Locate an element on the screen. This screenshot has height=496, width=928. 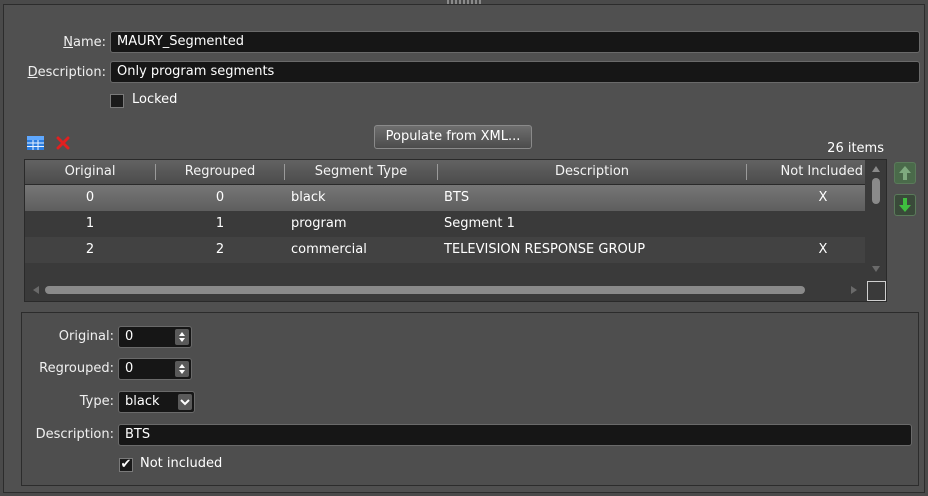
not-included-label: Not included is located at coordinates (181, 463).